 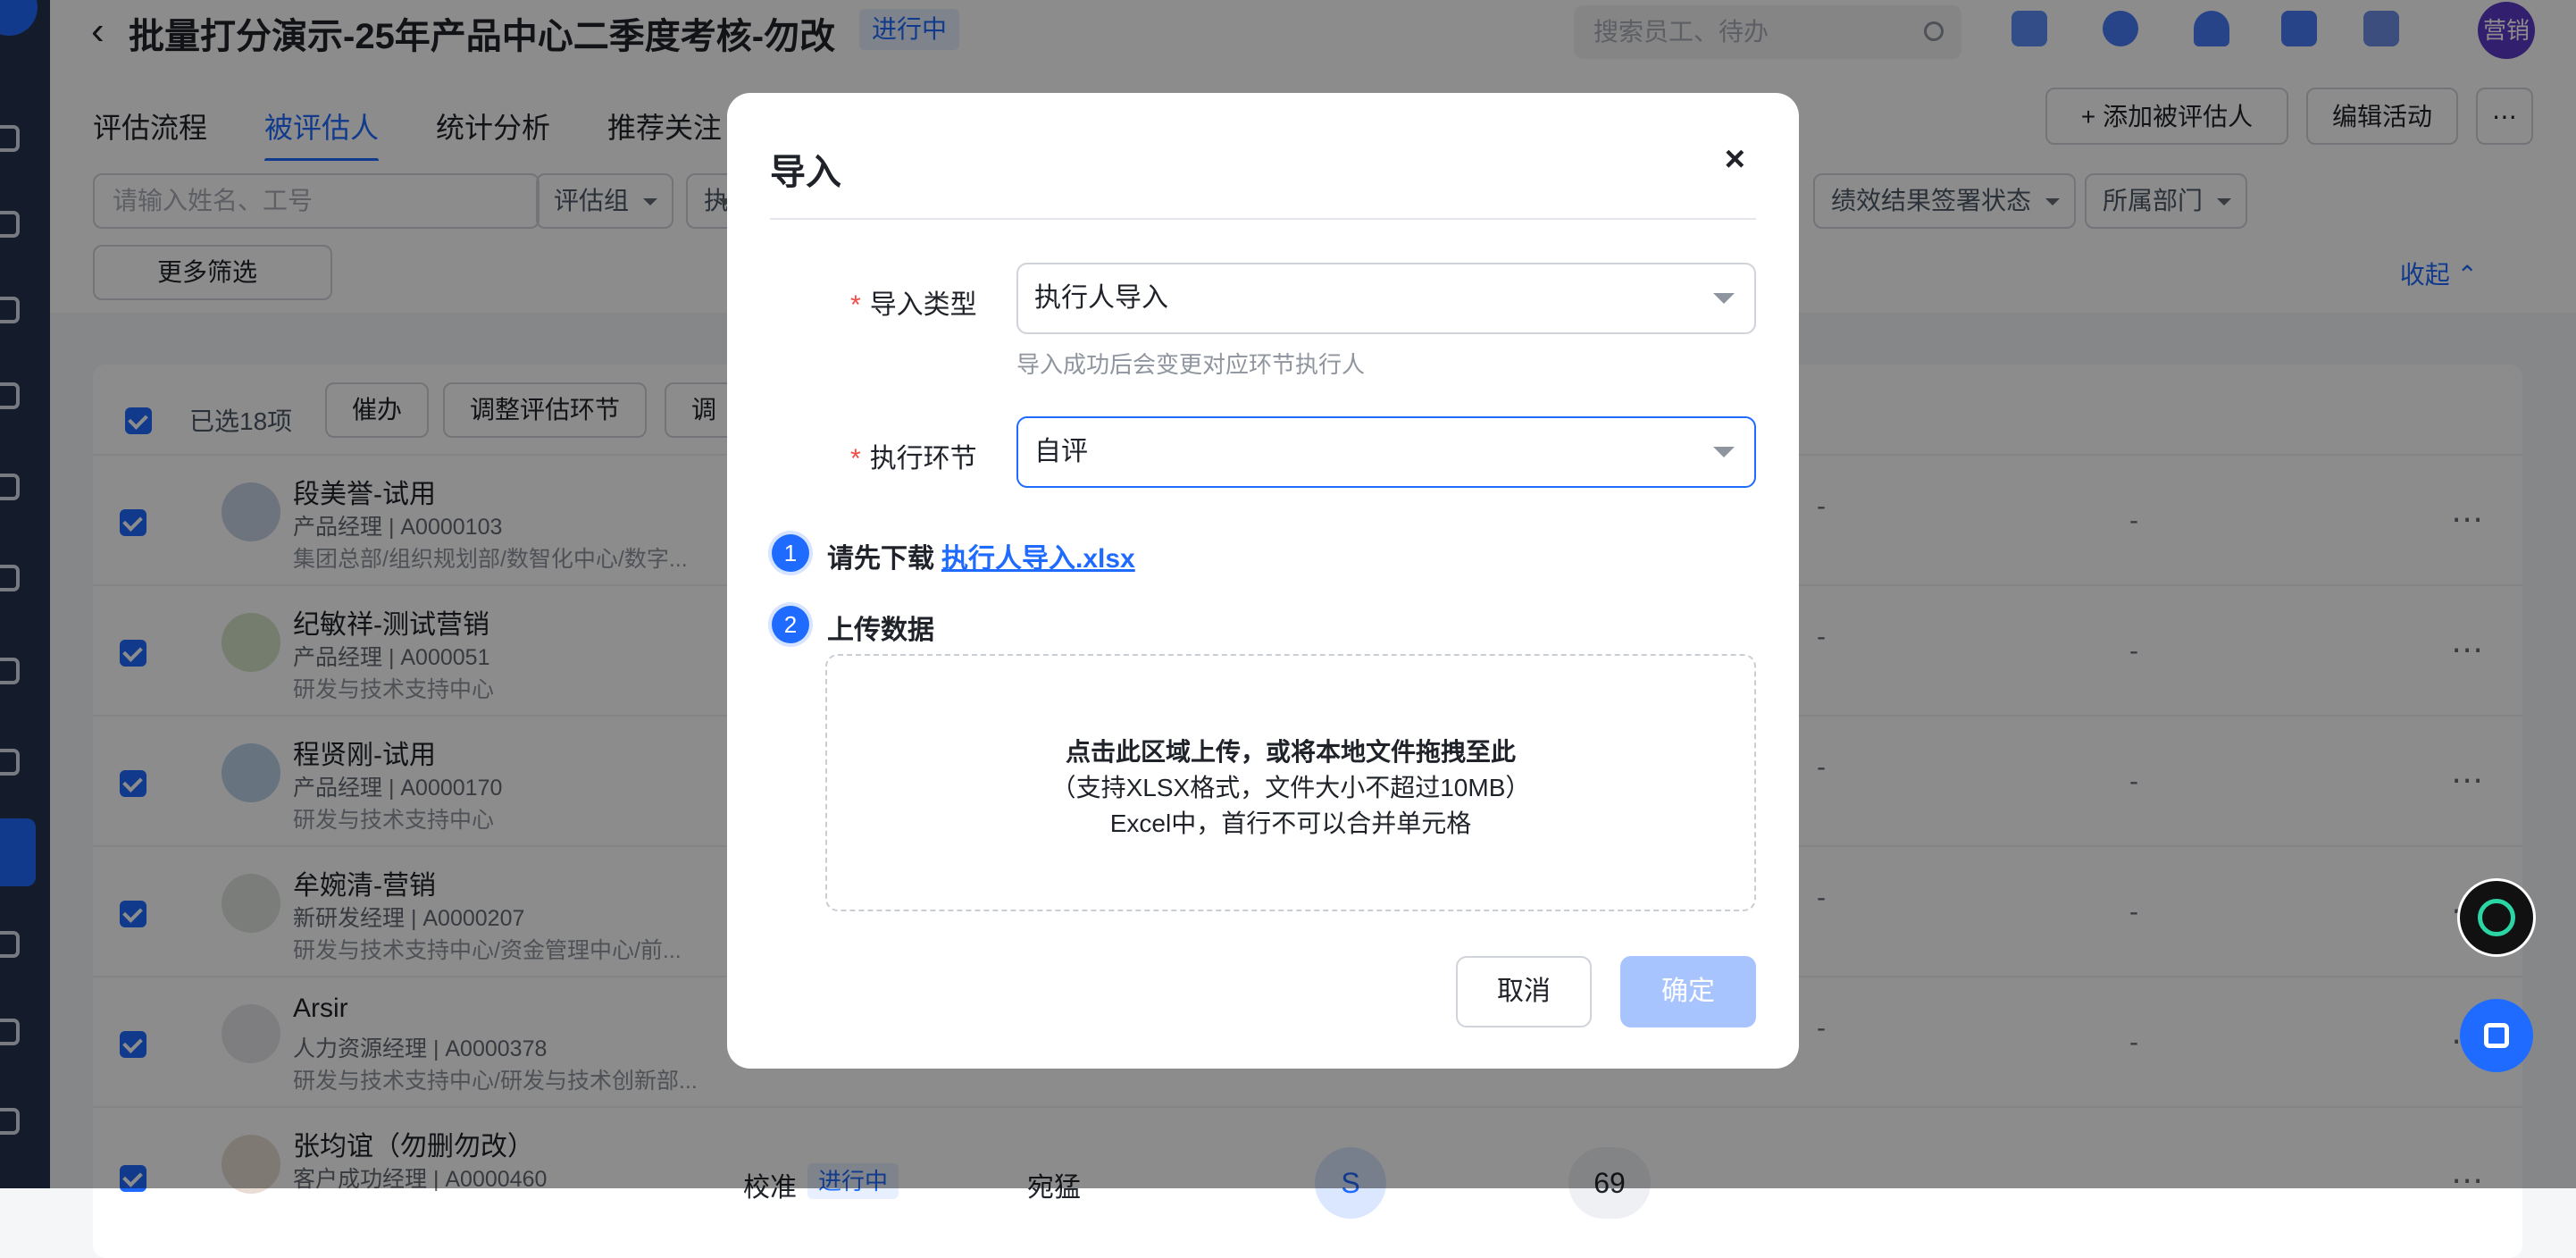 I want to click on import-type-hint: 导入成功后会变更对应环节执行人, so click(x=1191, y=364).